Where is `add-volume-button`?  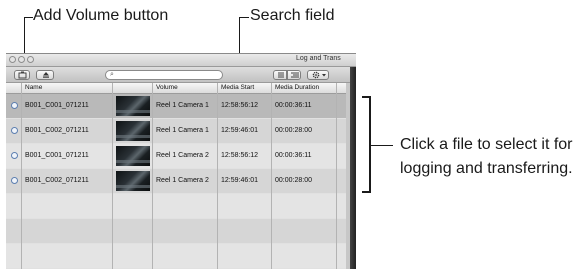
add-volume-button is located at coordinates (22, 75).